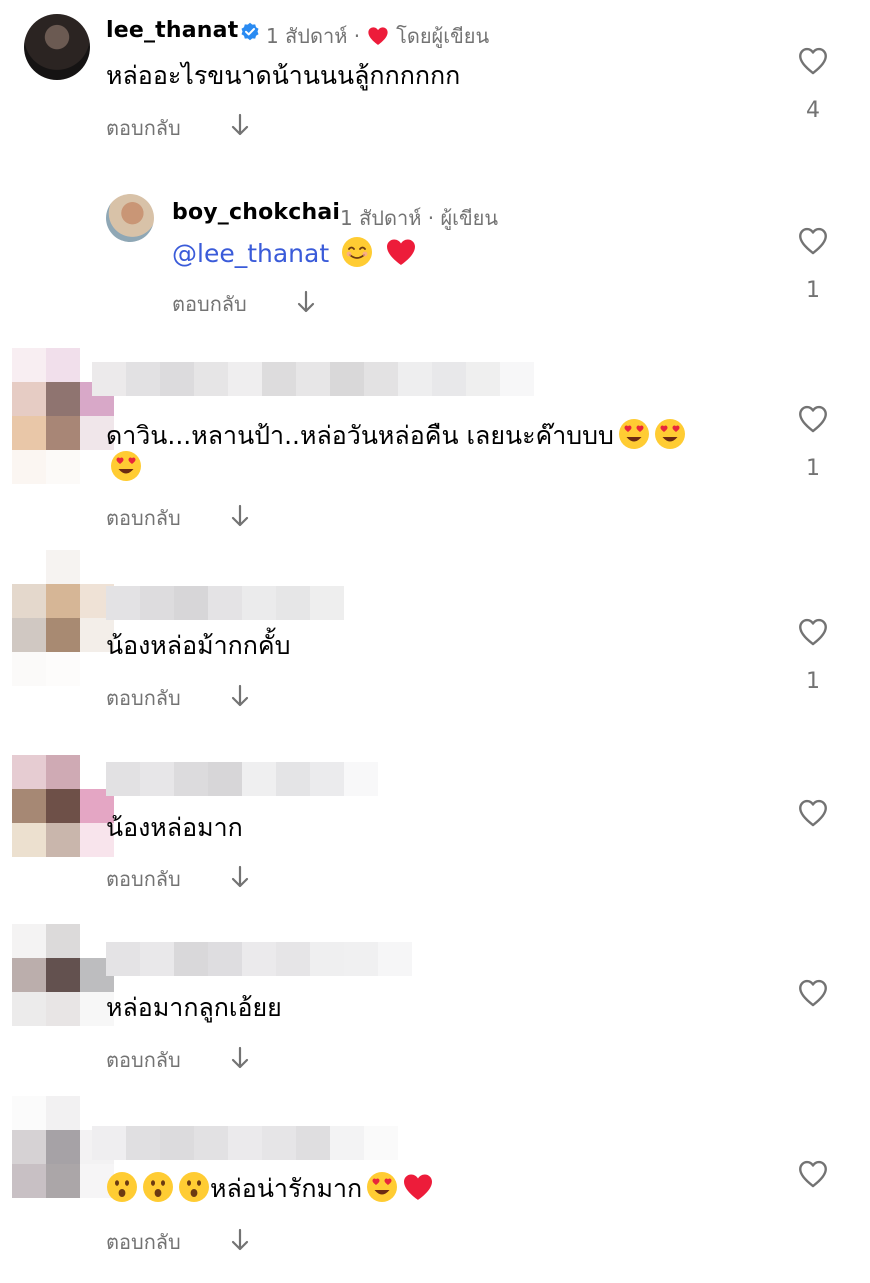  What do you see at coordinates (172, 30) in the screenshot?
I see `username: lee_thanat` at bounding box center [172, 30].